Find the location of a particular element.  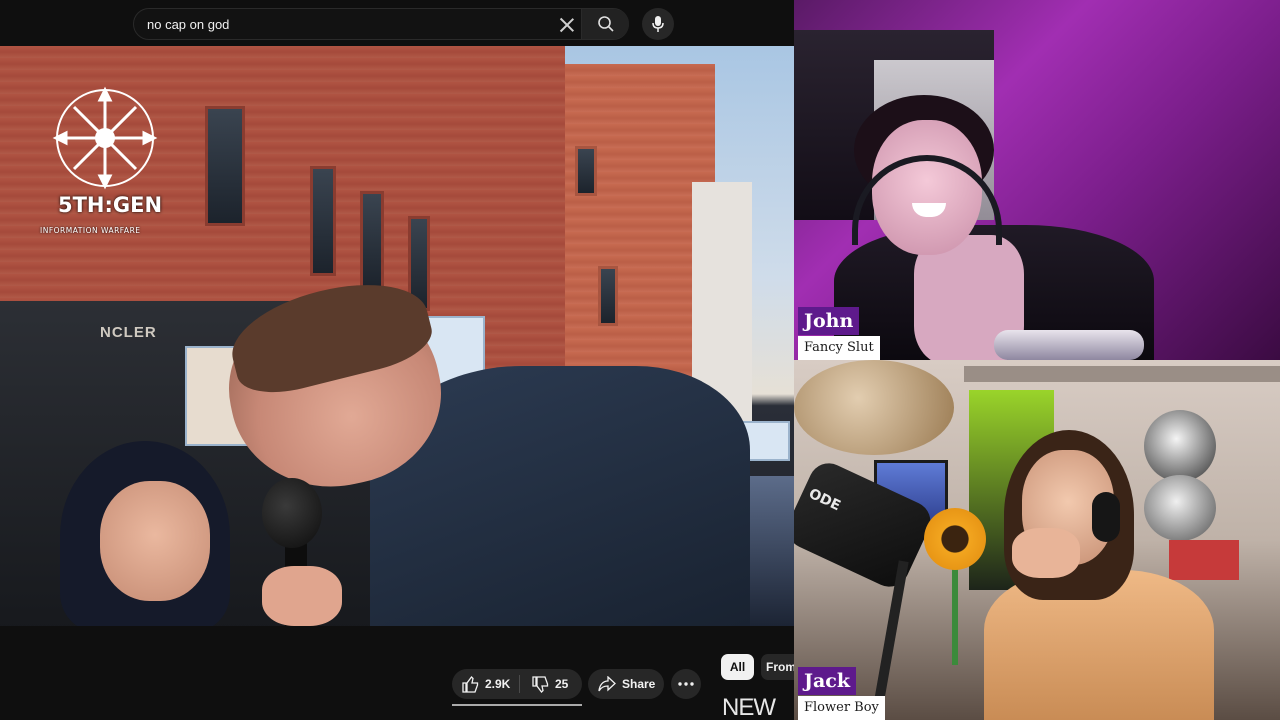

more-button is located at coordinates (686, 684).